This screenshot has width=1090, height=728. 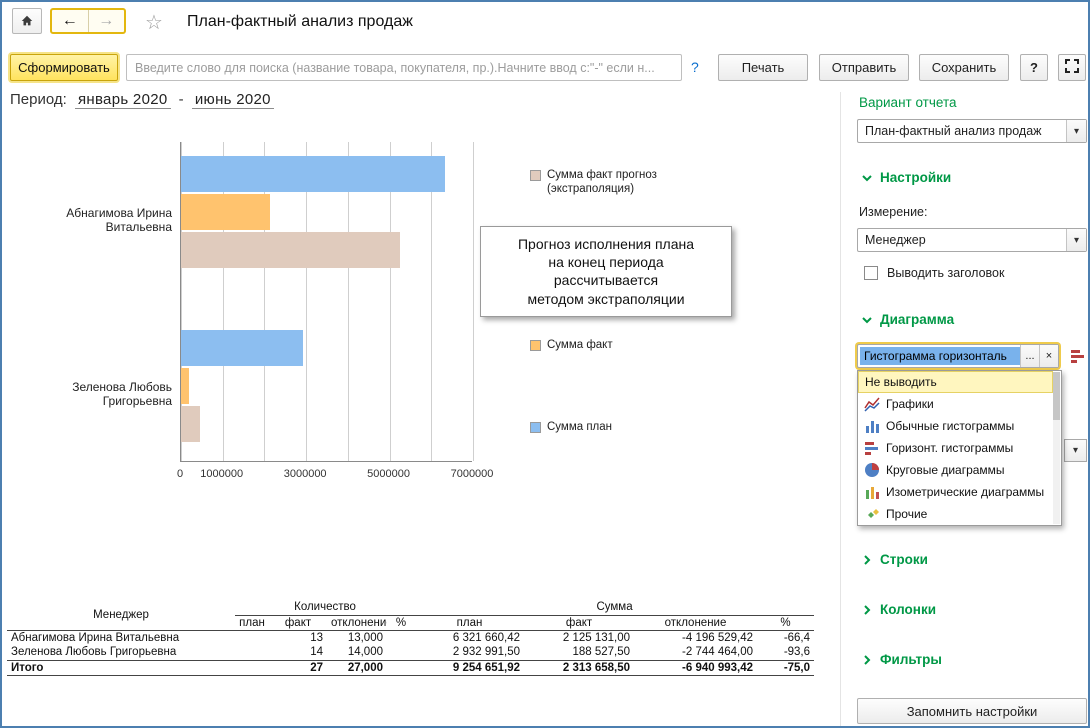 I want to click on popup-item-pie: Круговые диаграммы, so click(x=955, y=470).